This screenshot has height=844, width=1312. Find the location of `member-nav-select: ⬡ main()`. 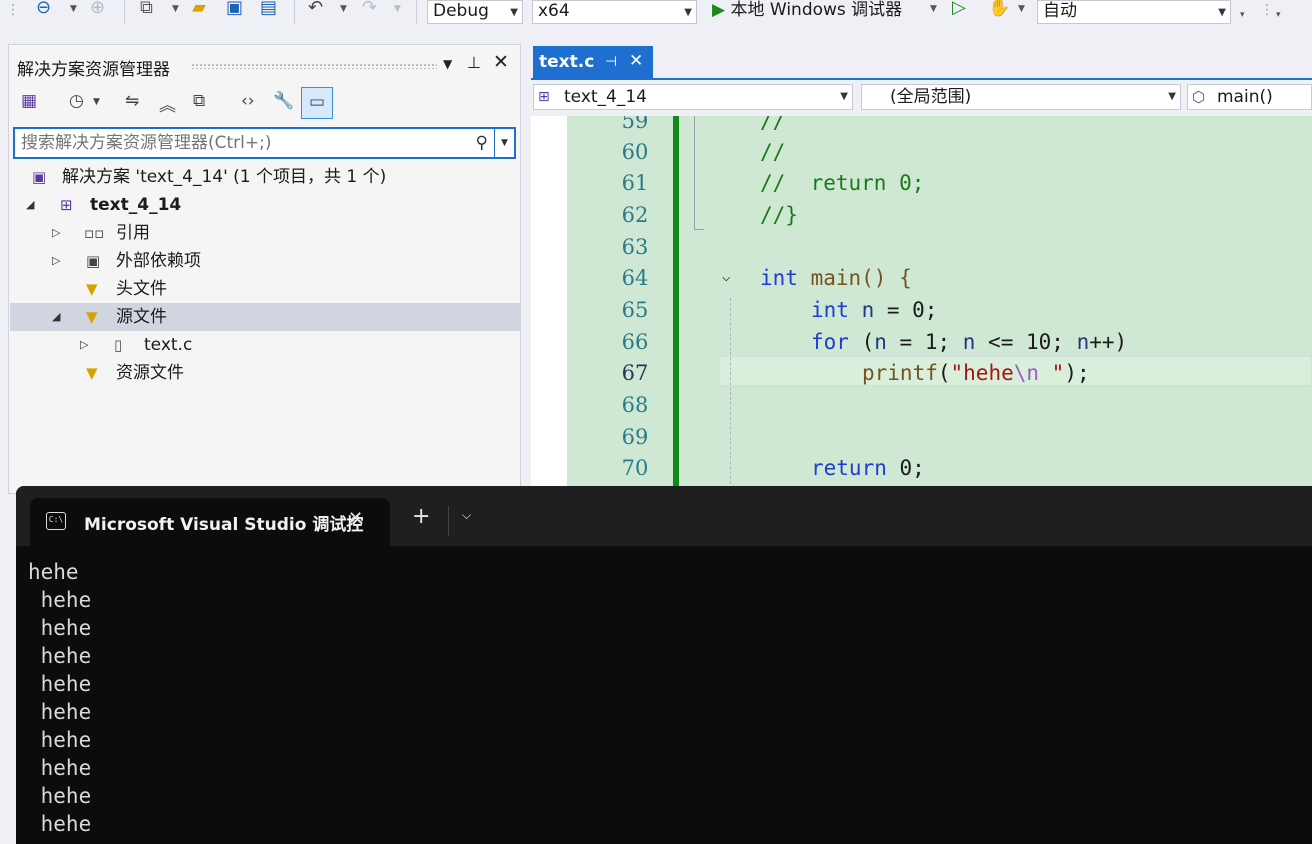

member-nav-select: ⬡ main() is located at coordinates (1249, 97).